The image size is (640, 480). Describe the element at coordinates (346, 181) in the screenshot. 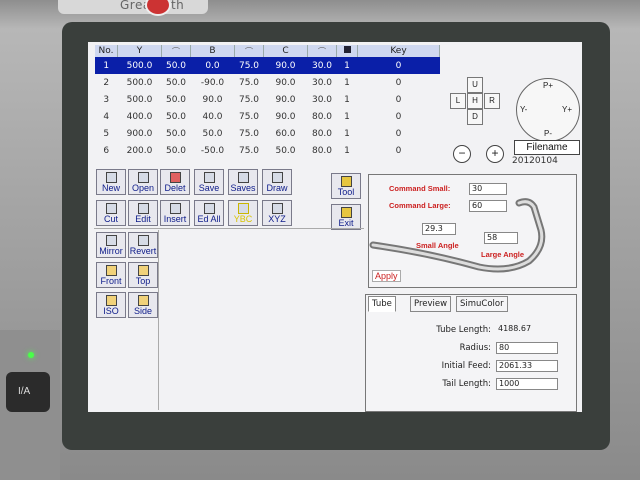

I see `tool-icon` at that location.